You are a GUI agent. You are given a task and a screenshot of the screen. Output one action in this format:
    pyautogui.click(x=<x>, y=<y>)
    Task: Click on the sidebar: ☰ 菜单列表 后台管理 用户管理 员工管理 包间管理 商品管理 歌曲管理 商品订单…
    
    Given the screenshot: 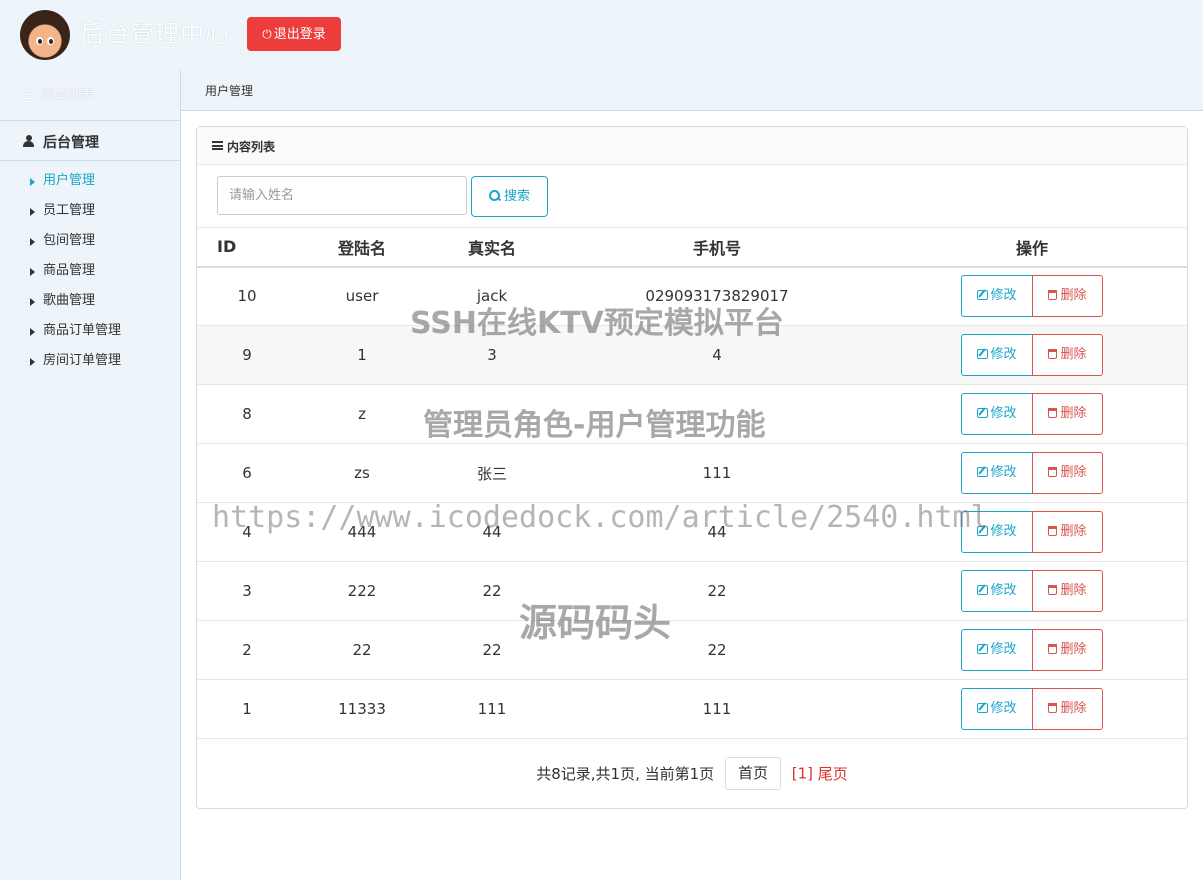 What is the action you would take?
    pyautogui.click(x=90, y=475)
    